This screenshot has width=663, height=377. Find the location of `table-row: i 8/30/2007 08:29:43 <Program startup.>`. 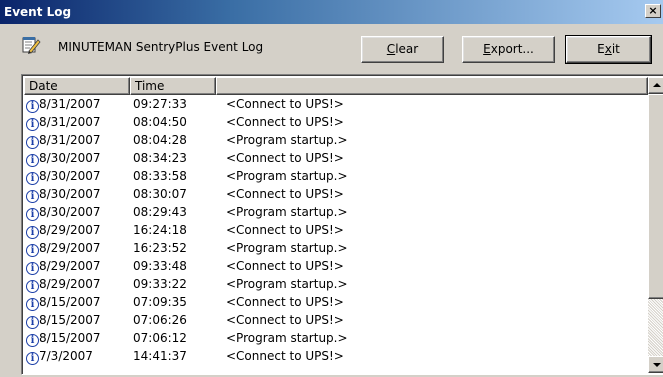

table-row: i 8/30/2007 08:29:43 <Program startup.> is located at coordinates (336, 212).